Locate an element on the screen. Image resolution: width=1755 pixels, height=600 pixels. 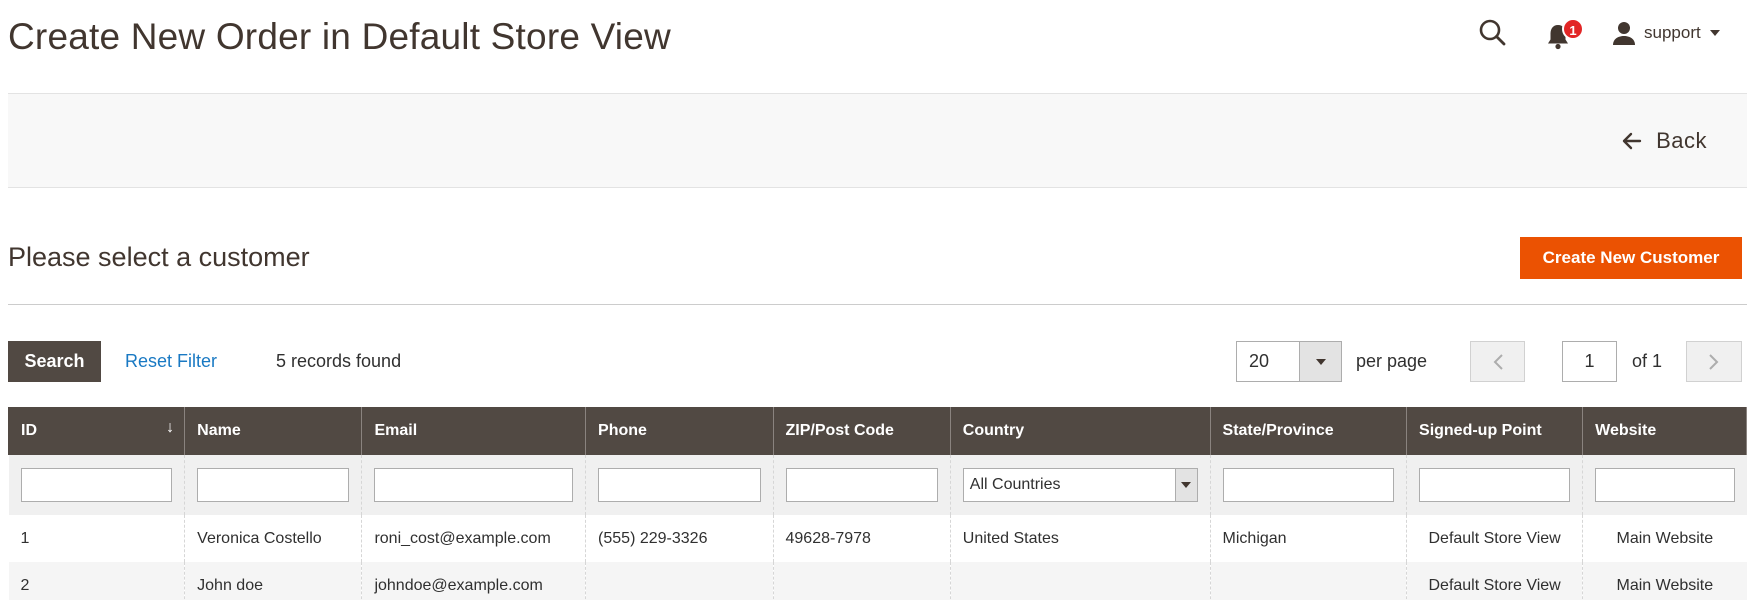
user-menu: support is located at coordinates (1666, 33).